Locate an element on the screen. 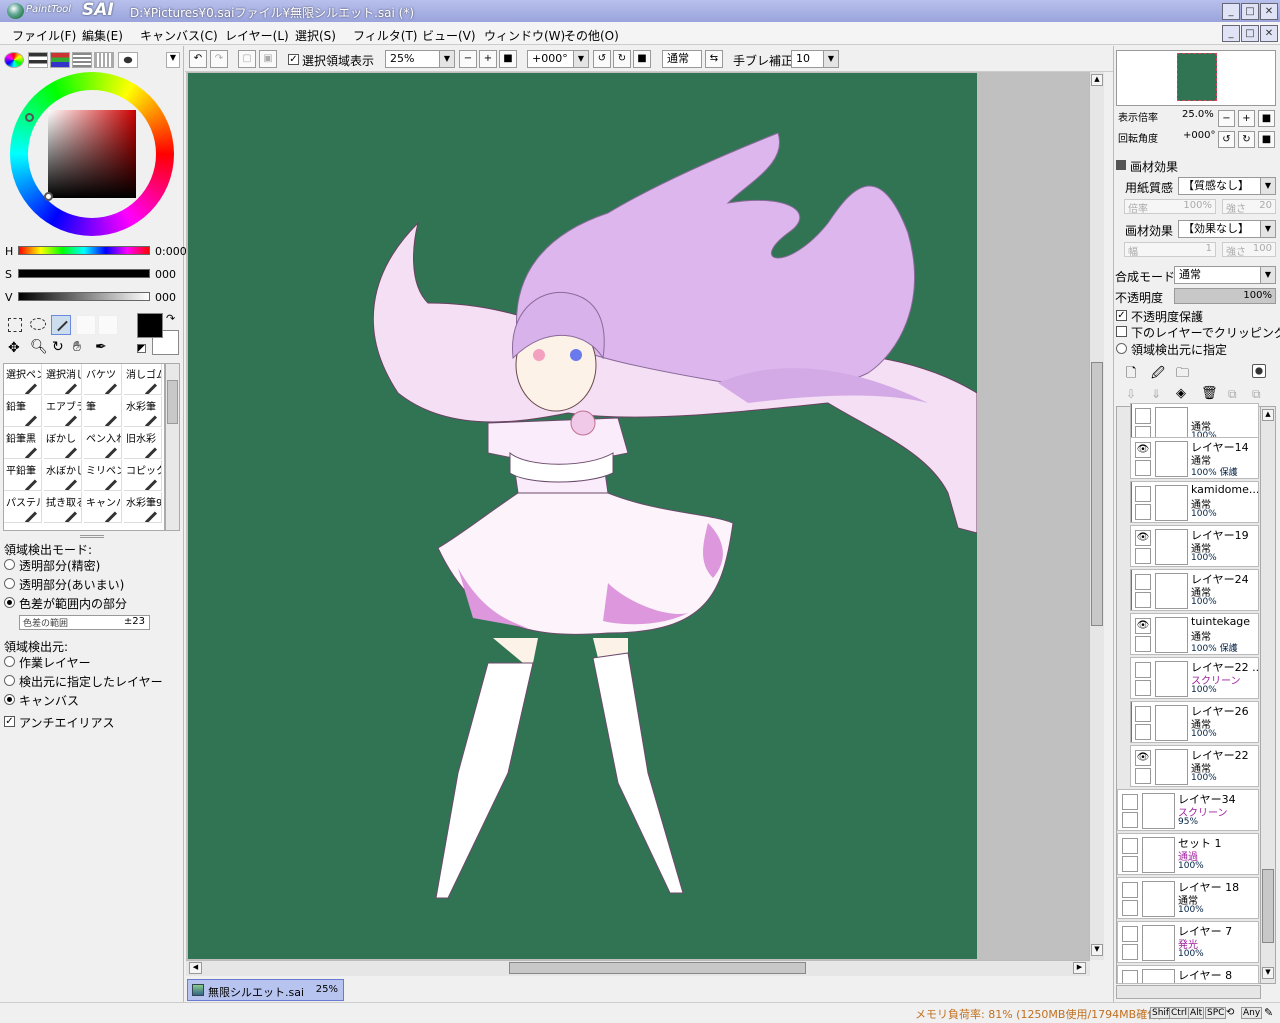  merge-down-icon: ⇓ is located at coordinates (1156, 394).